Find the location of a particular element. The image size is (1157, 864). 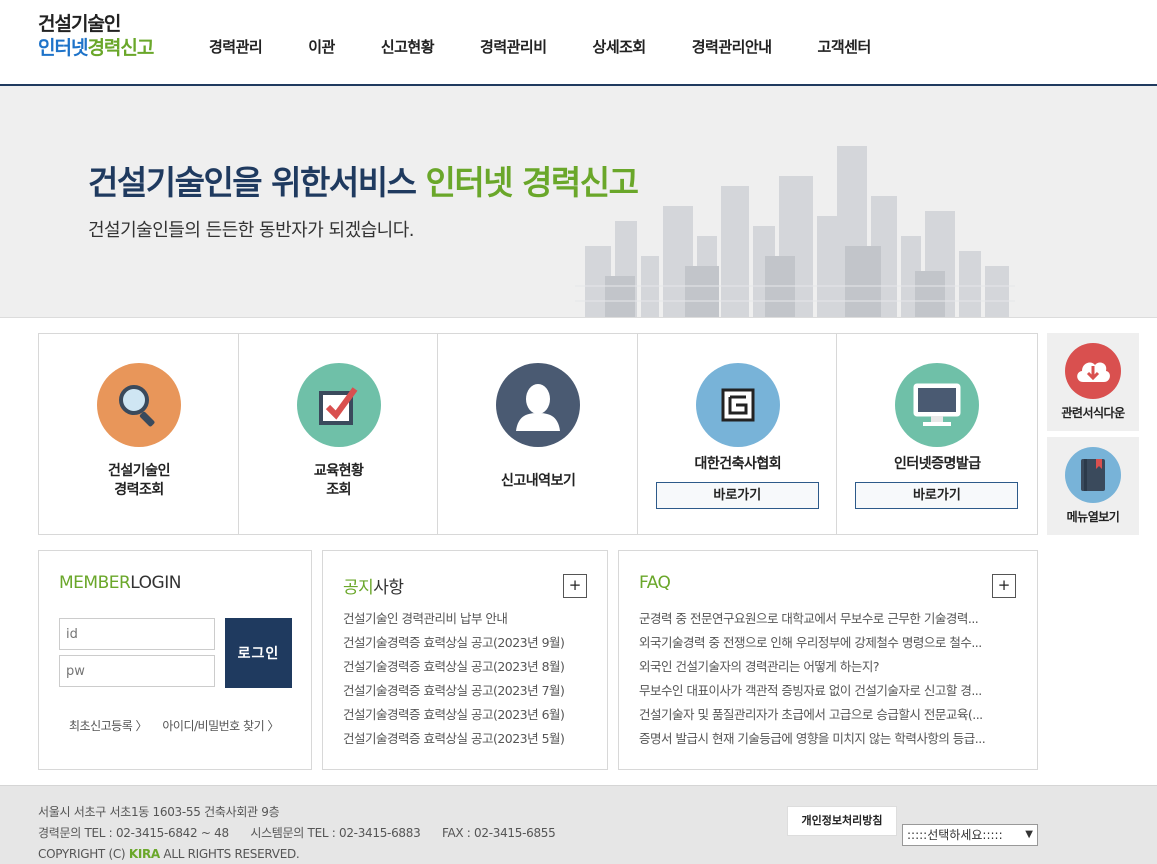

quick-label-line1: 건설기술인 is located at coordinates (139, 471).